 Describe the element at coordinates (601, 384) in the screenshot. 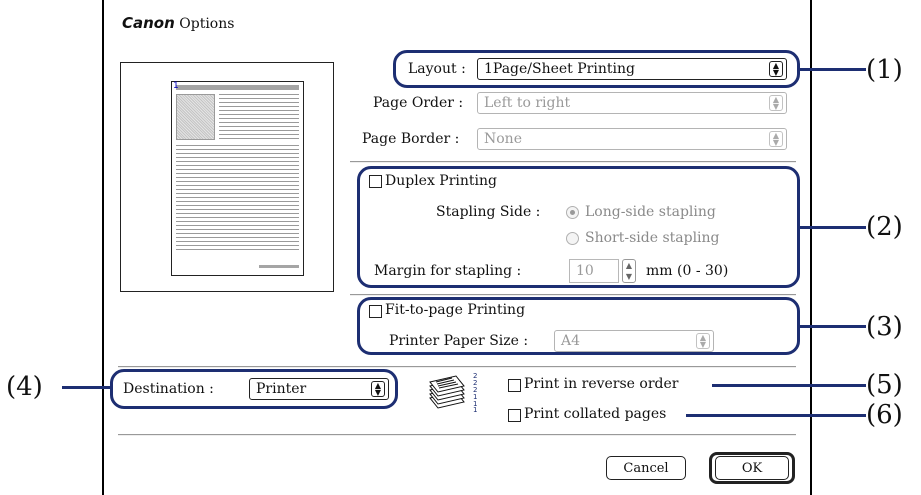

I see `reverse-order-label: Print in reverse order` at that location.